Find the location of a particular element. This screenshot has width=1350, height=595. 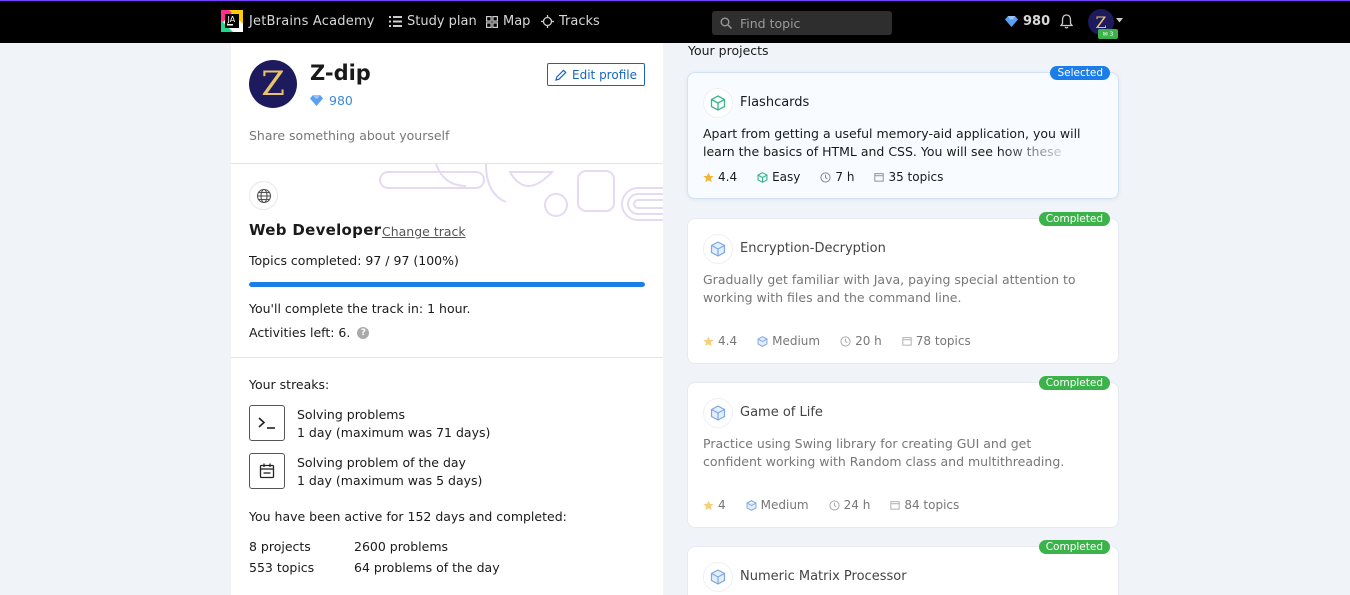

duration-value: 20 h is located at coordinates (868, 341).